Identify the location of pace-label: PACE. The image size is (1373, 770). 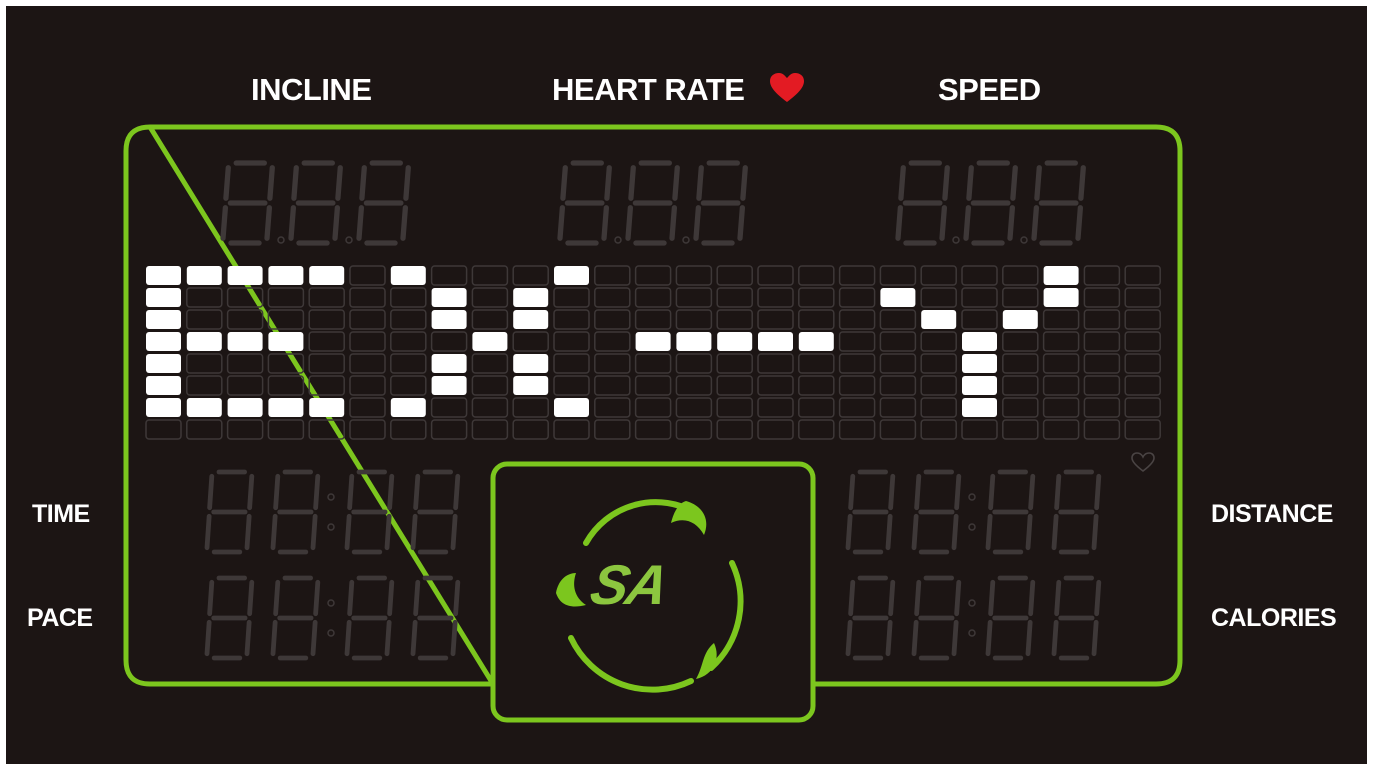
(60, 618).